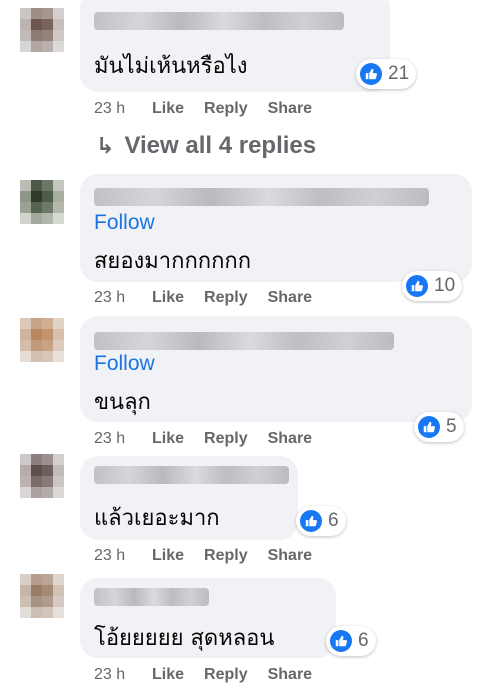 Image resolution: width=500 pixels, height=689 pixels. I want to click on comment-text: ขนลุก, so click(122, 402).